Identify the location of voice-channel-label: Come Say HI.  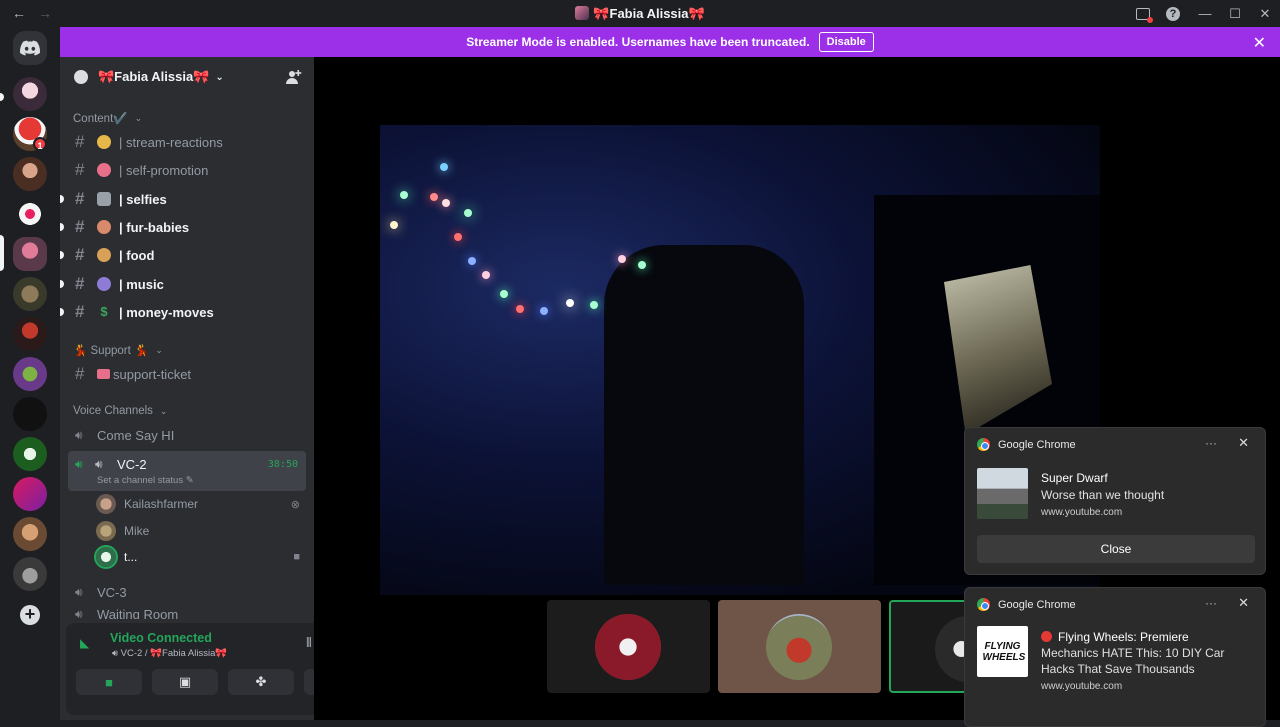
(136, 435).